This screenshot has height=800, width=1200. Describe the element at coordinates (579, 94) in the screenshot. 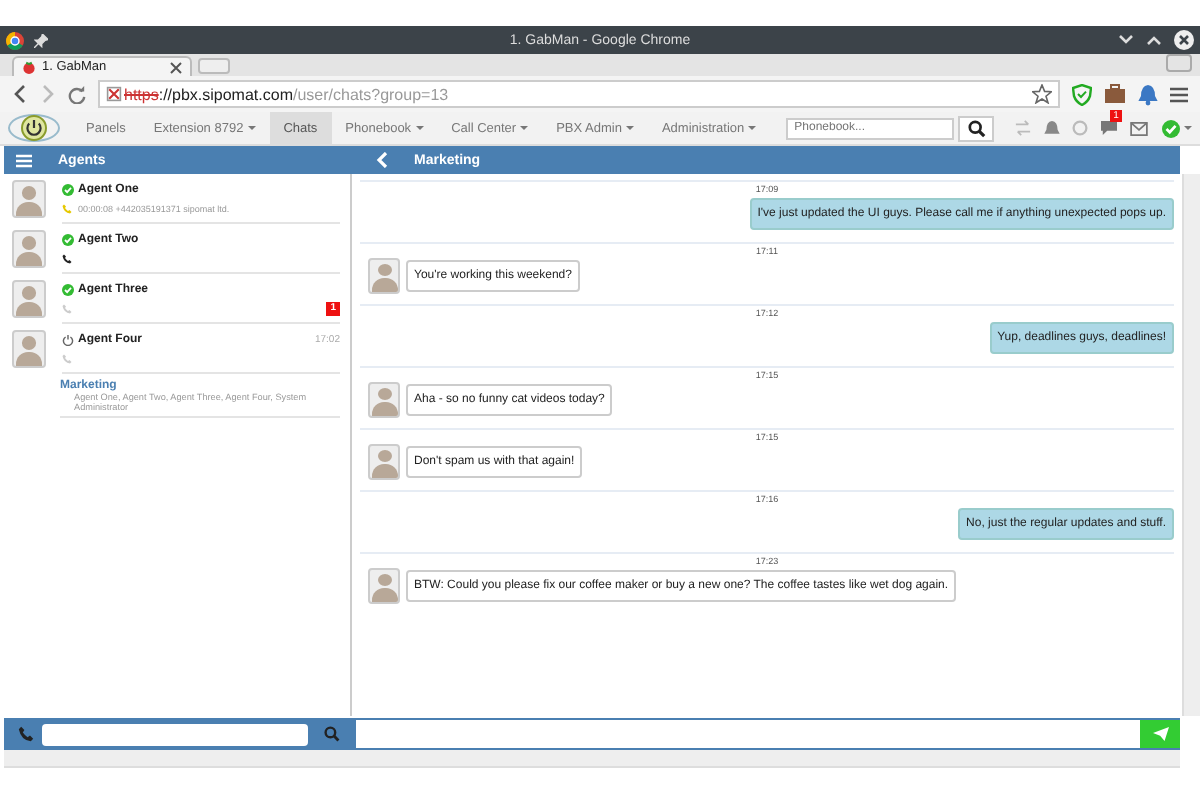

I see `address-bar: https://pbx.sipomat.com/user/chats?group=13` at that location.